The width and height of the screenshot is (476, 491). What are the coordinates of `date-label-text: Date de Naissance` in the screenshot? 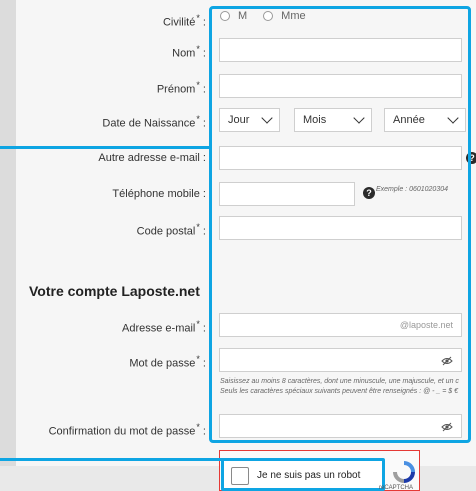 It's located at (149, 123).